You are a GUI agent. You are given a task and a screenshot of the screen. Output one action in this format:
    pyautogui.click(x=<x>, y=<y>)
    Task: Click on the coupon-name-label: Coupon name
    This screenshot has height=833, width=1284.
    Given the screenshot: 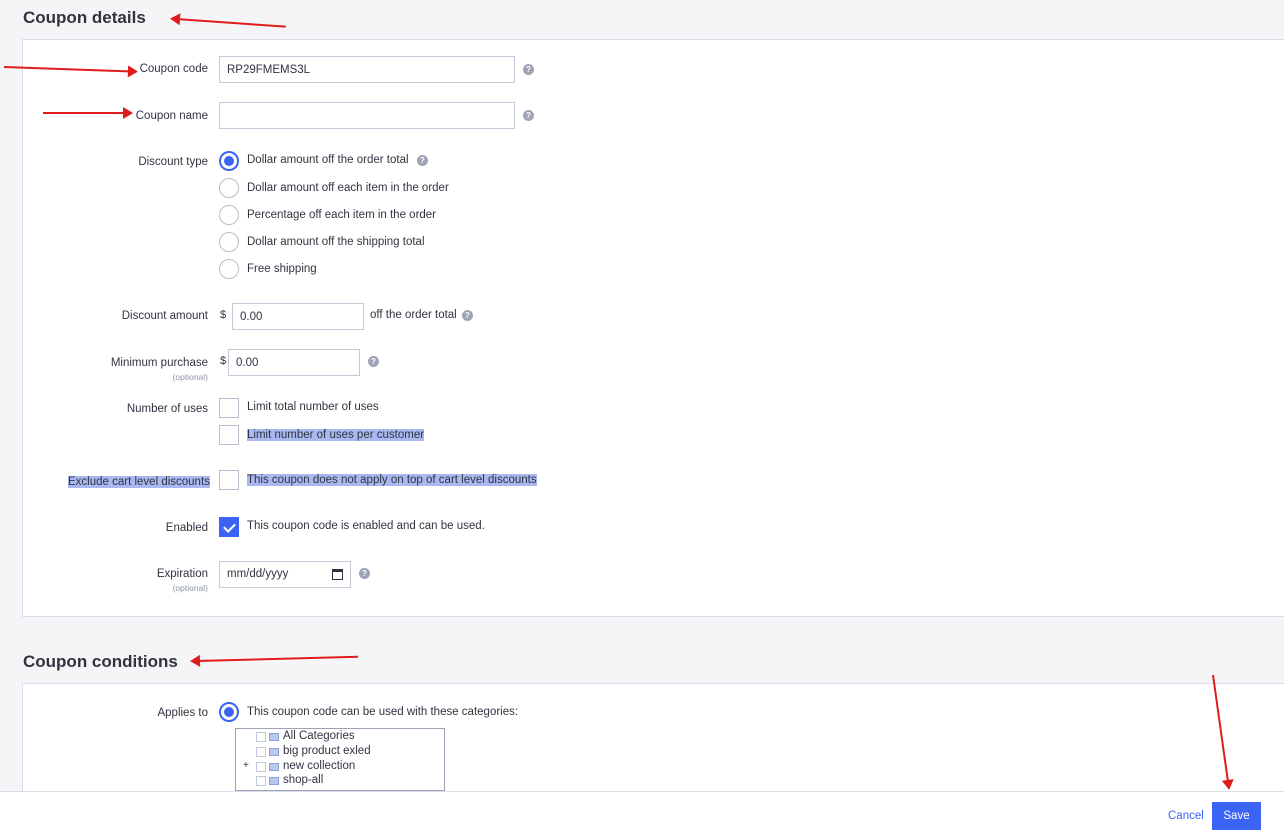 What is the action you would take?
    pyautogui.click(x=171, y=116)
    